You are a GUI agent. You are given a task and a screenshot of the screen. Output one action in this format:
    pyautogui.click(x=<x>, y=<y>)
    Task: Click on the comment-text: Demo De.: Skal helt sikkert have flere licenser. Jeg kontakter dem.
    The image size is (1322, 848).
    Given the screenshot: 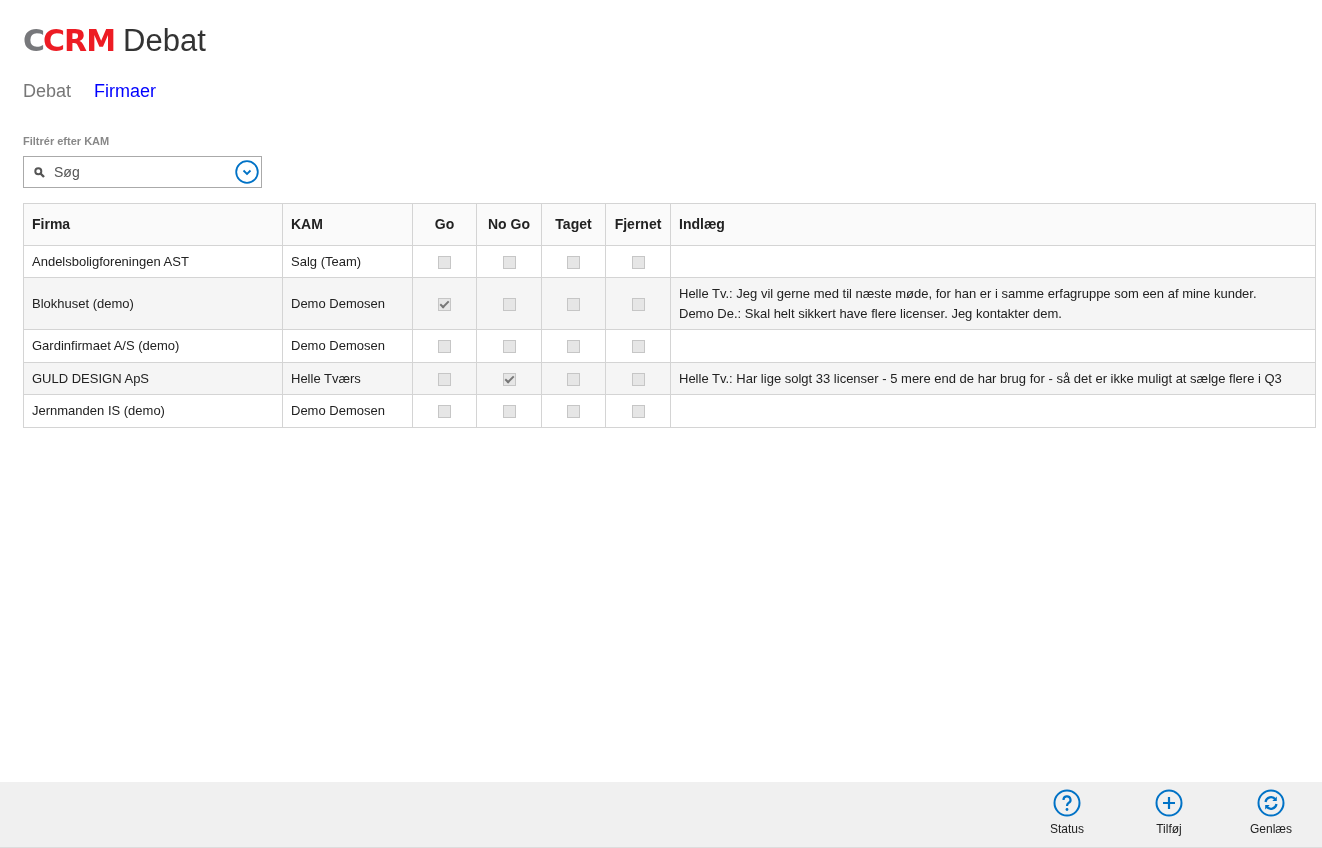 What is the action you would take?
    pyautogui.click(x=871, y=313)
    